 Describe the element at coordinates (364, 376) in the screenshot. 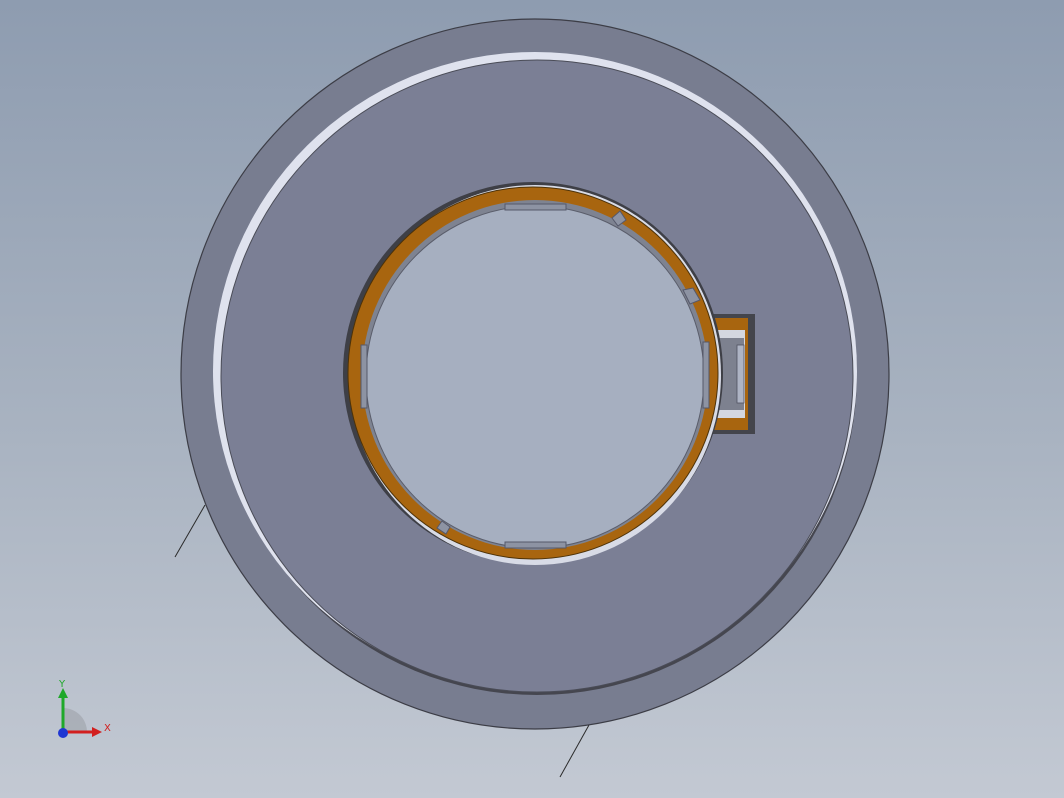

I see `ring-tab-left` at that location.